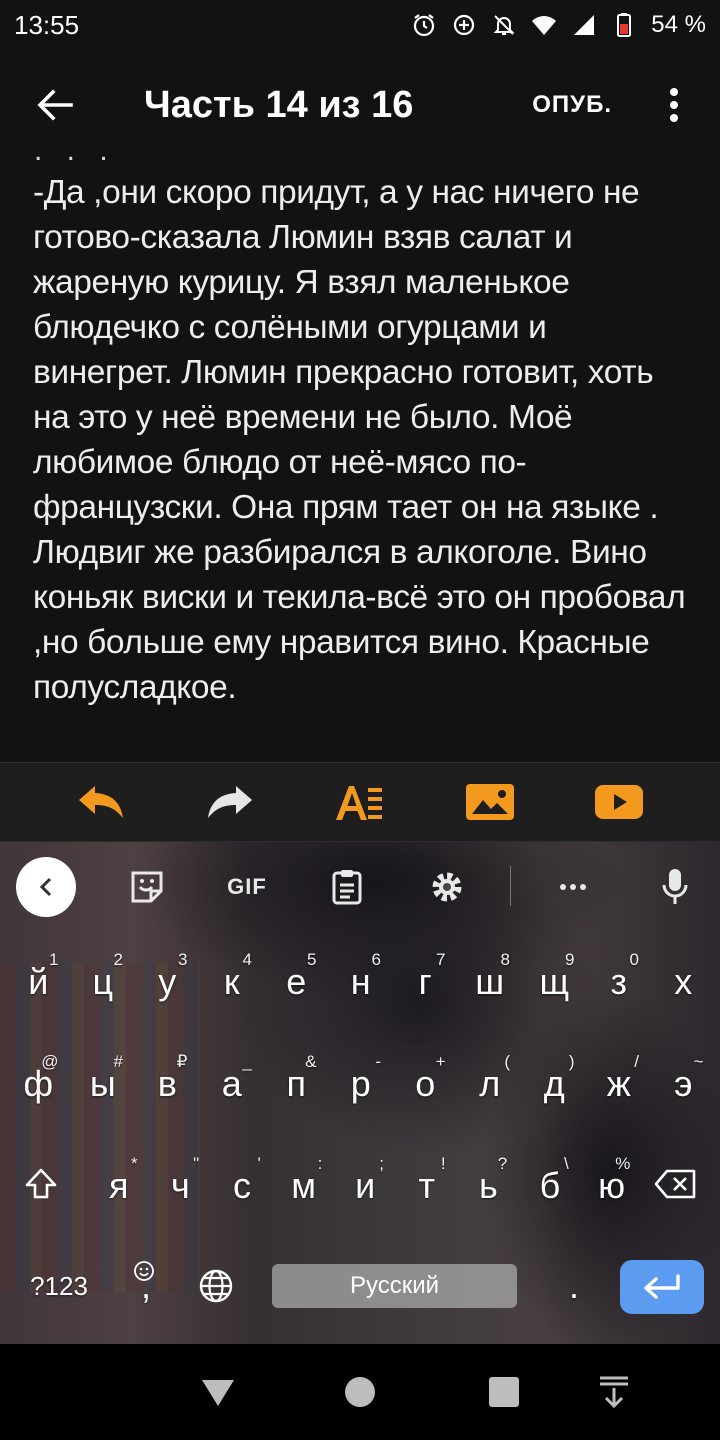 This screenshot has height=1440, width=720. What do you see at coordinates (216, 1286) in the screenshot?
I see `language-key` at bounding box center [216, 1286].